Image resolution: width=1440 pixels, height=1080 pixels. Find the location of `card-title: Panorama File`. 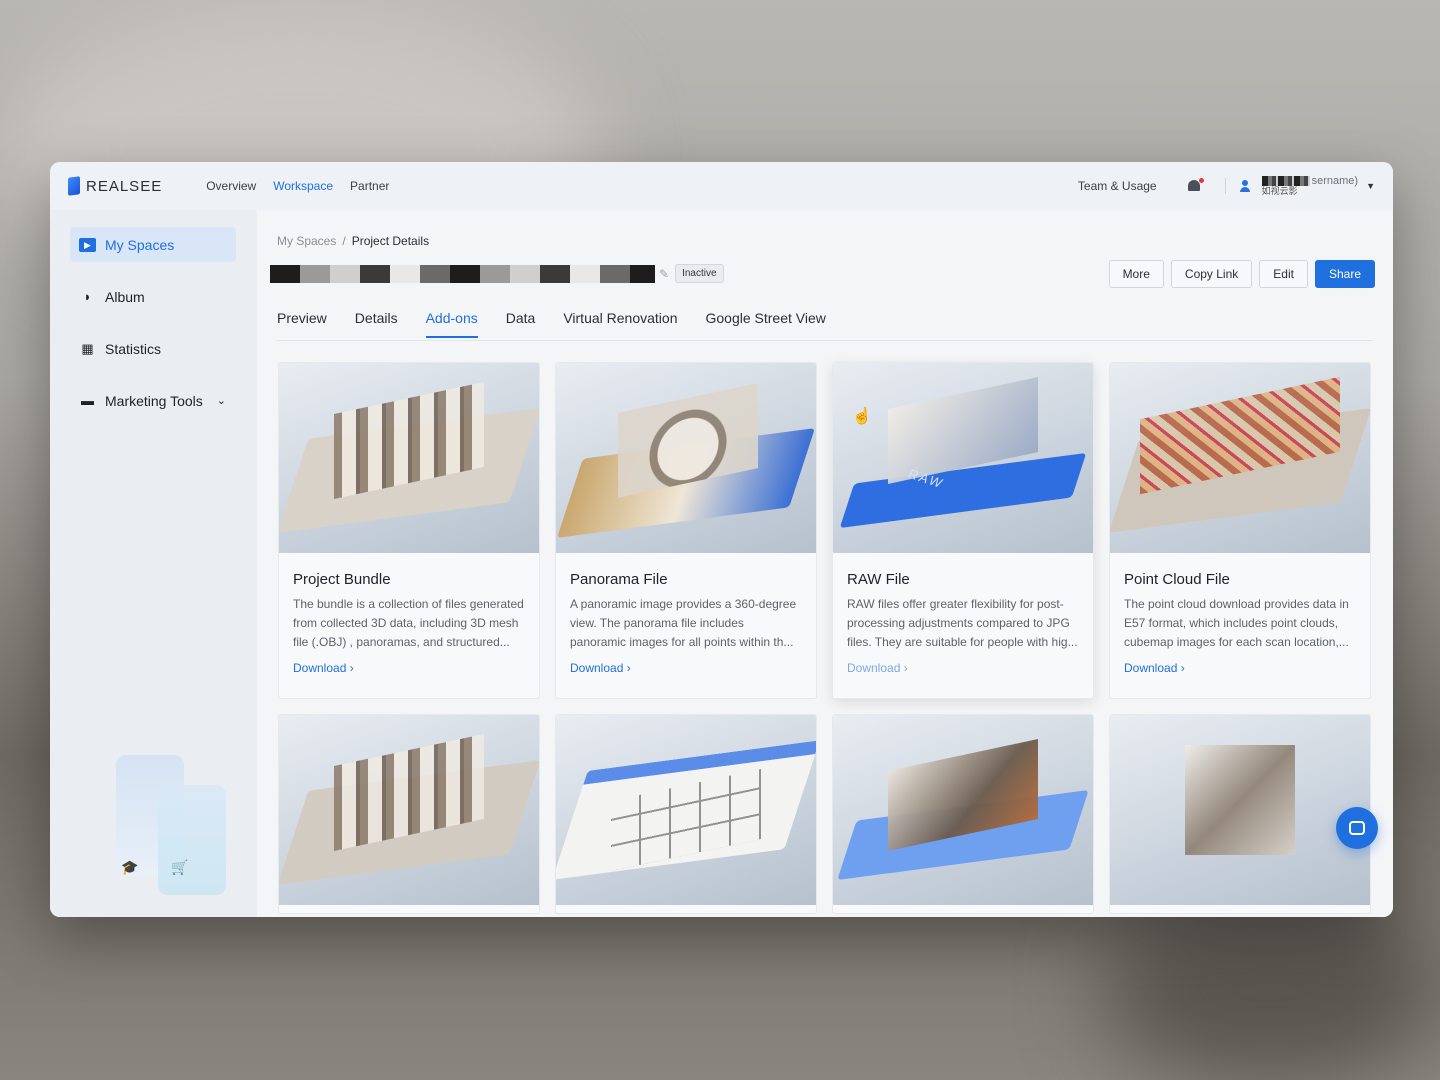

card-title: Panorama File is located at coordinates (619, 579).